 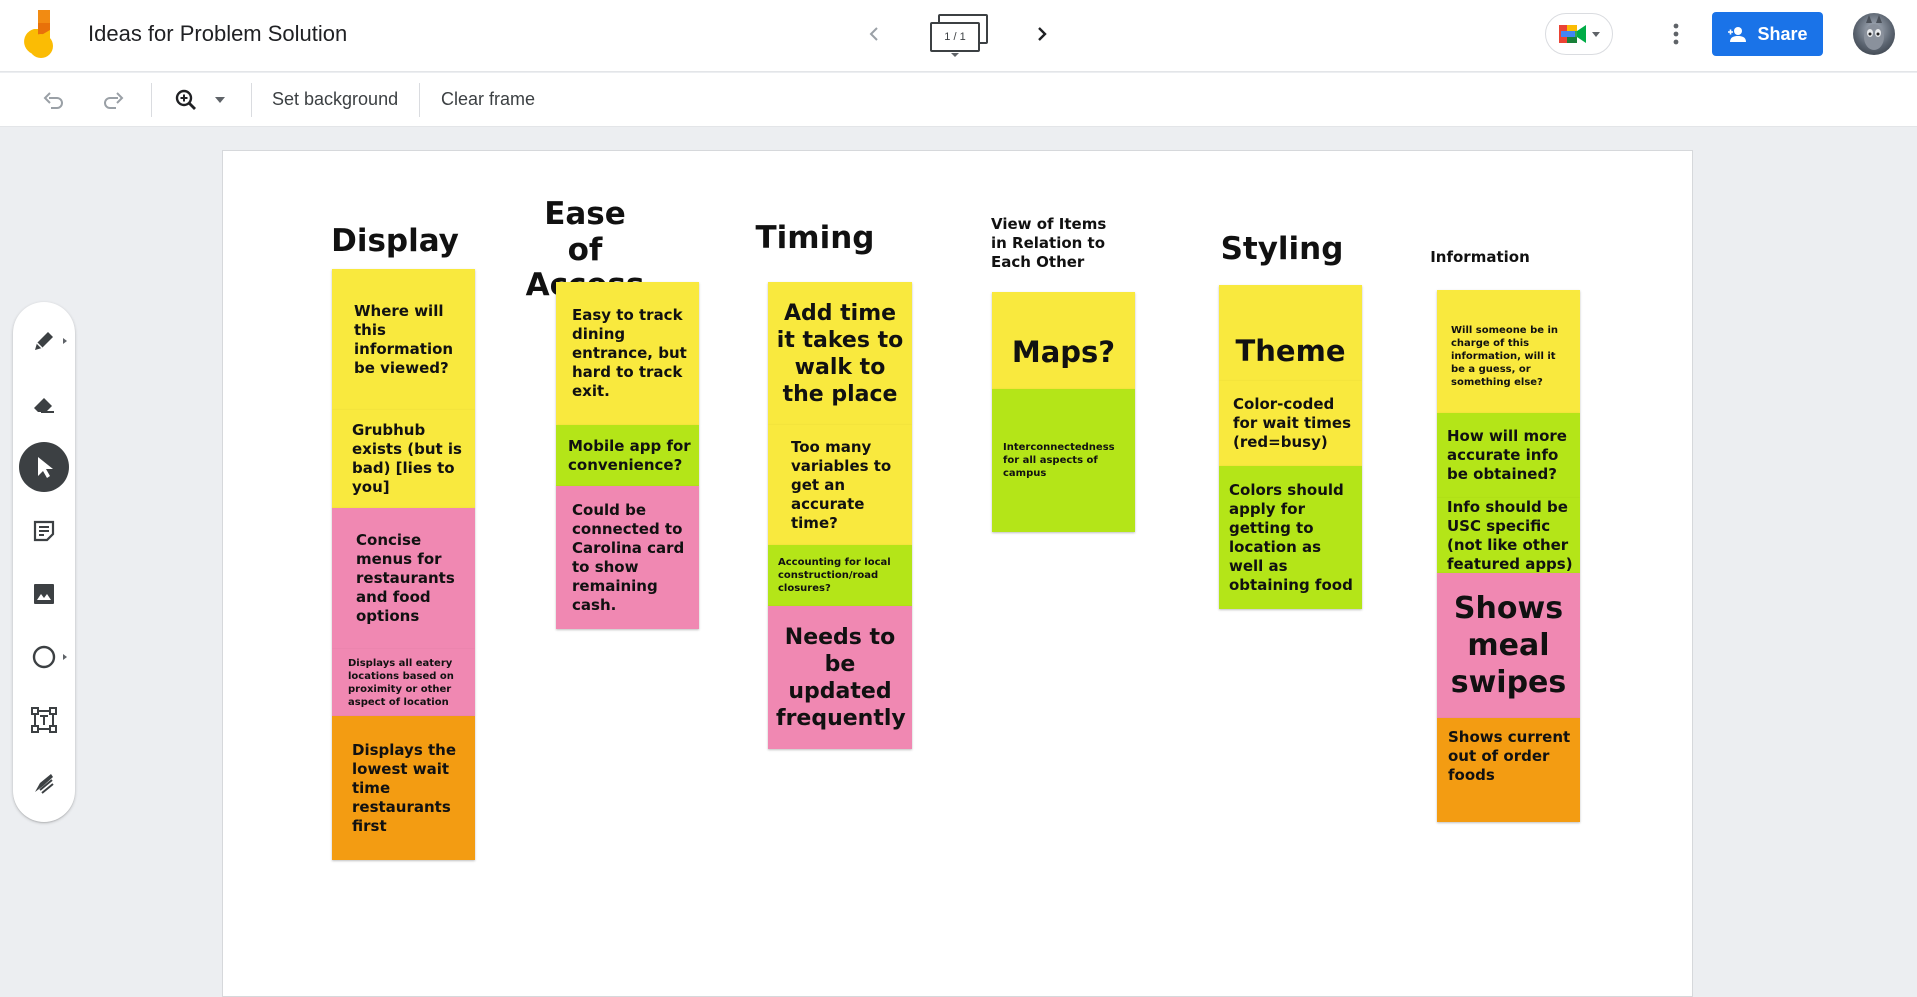 I want to click on app-bar: Ideas for Problem Solution 1 / 1 Share, so click(x=958, y=36).